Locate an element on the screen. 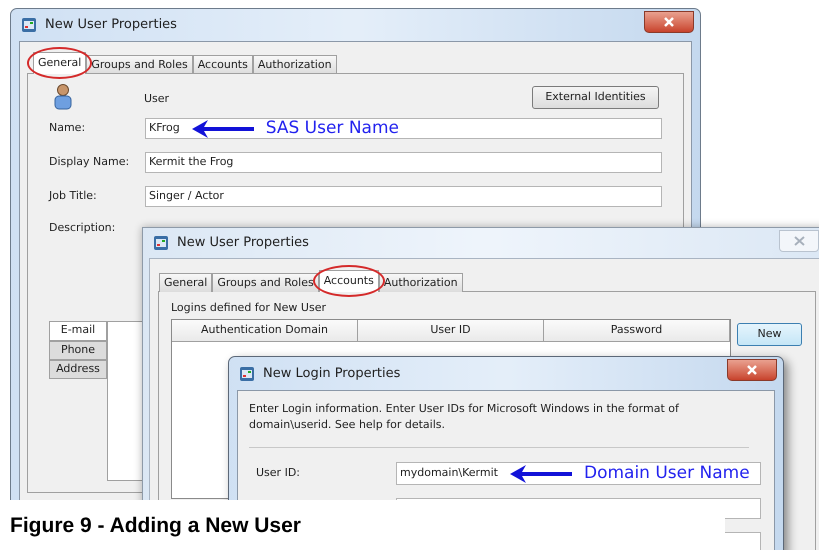  text-field: KFrog SAS User Name is located at coordinates (403, 128).